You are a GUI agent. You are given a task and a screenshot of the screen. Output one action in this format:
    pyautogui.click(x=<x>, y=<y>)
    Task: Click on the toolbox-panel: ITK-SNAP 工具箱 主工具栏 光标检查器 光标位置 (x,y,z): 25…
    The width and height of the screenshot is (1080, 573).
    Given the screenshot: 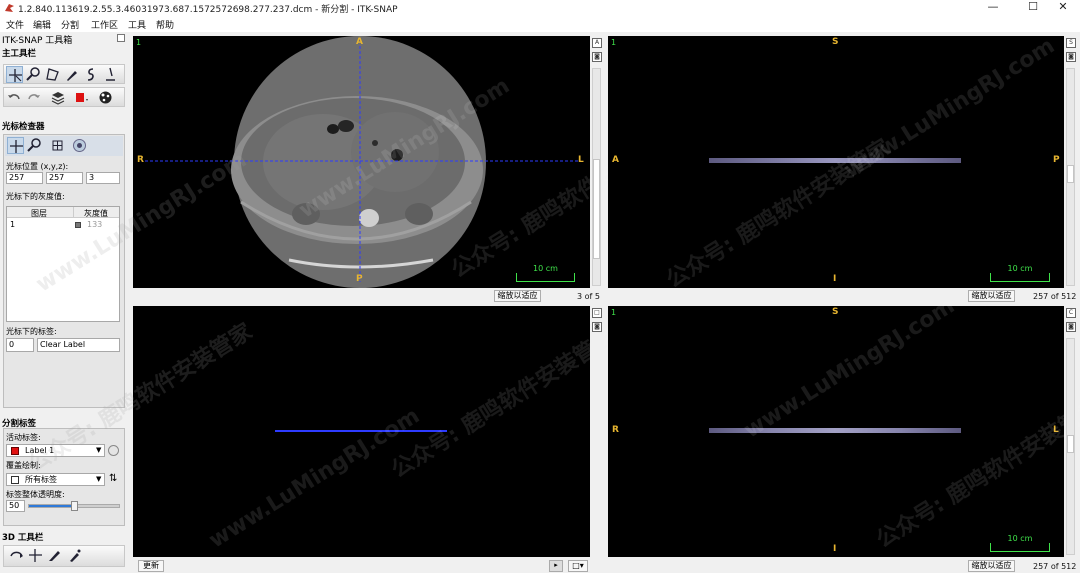 What is the action you would take?
    pyautogui.click(x=63, y=302)
    